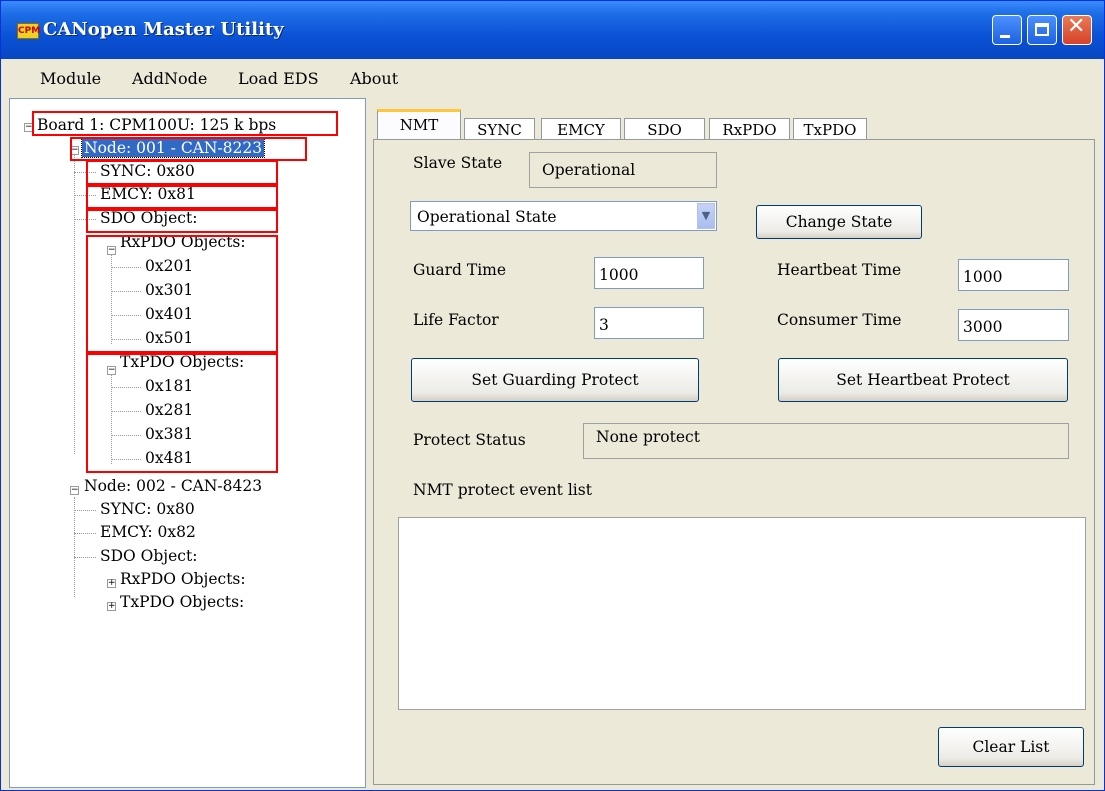  I want to click on close-icon: ✕, so click(1076, 26).